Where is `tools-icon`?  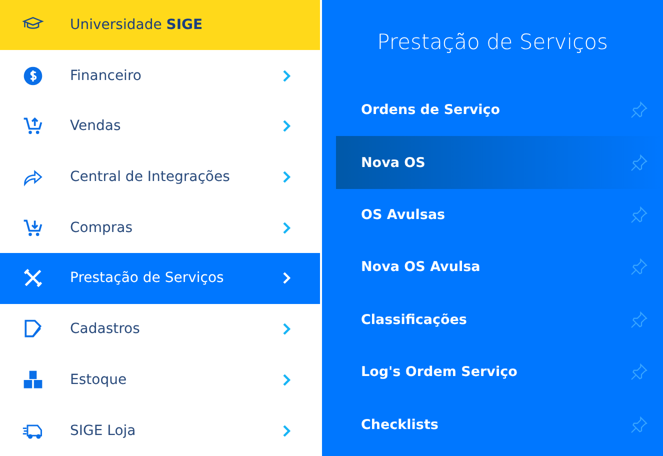
tools-icon is located at coordinates (33, 278).